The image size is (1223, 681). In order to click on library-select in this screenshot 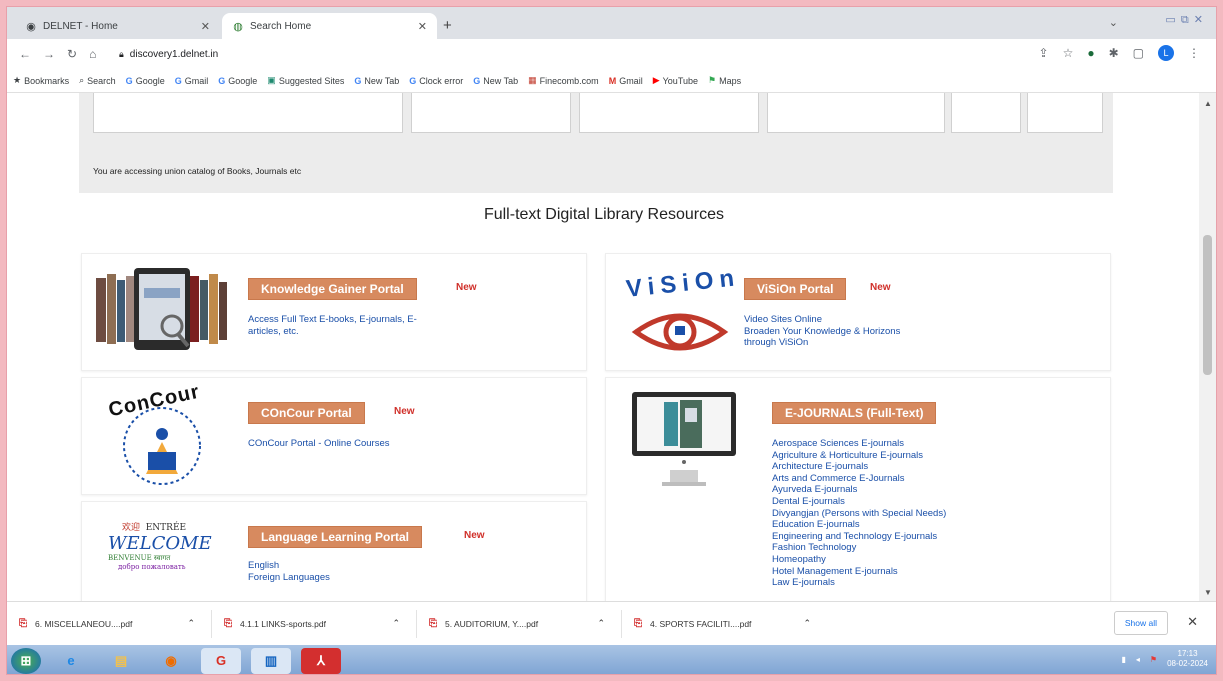, I will do `click(856, 113)`.